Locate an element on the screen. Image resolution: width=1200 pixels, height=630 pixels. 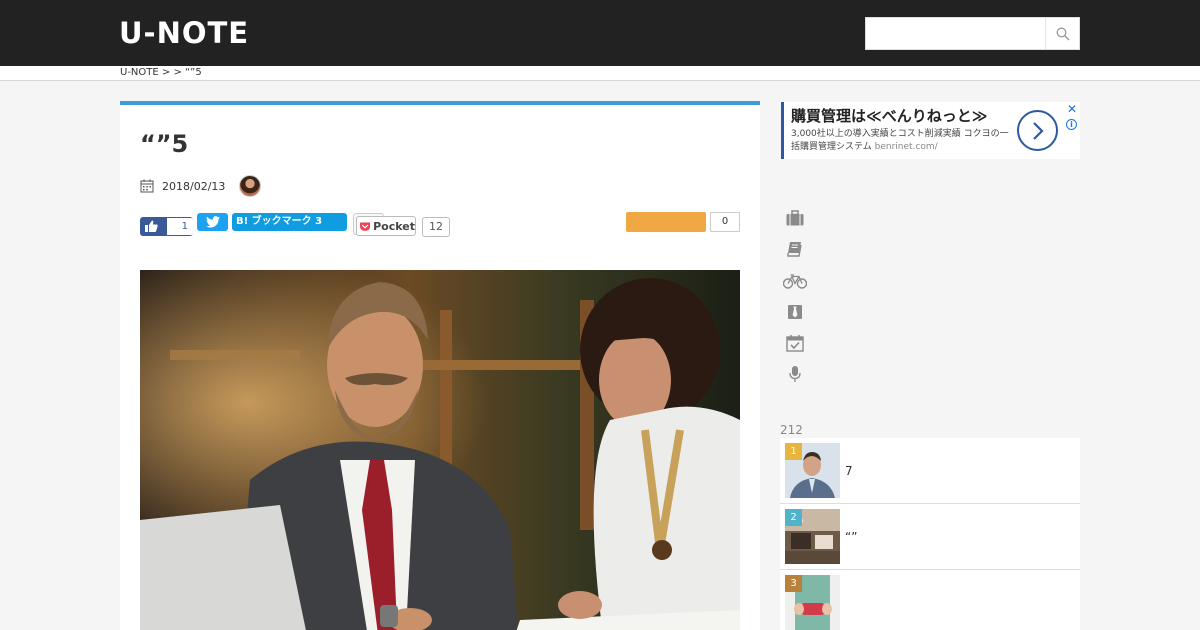
article-title: “”5 is located at coordinates (164, 144).